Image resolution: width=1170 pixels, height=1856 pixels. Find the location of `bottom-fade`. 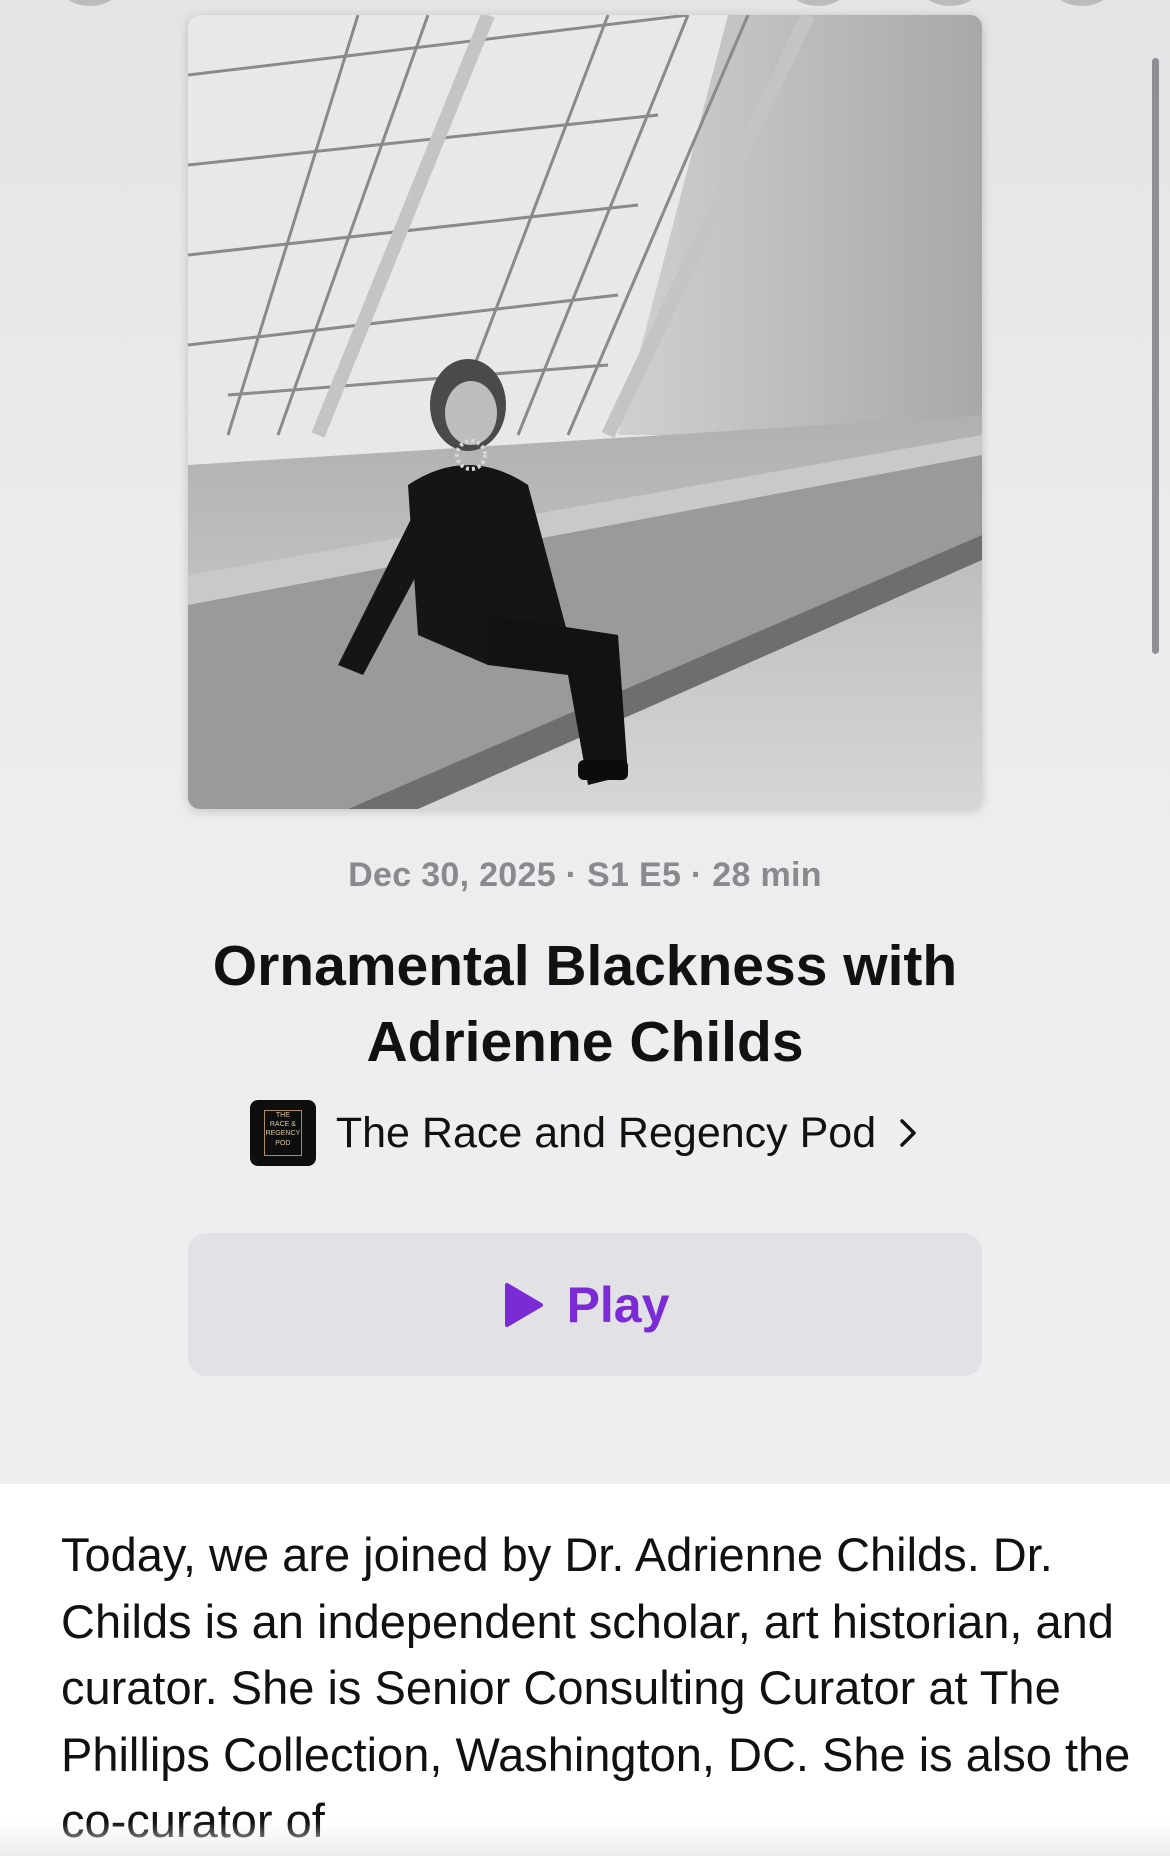

bottom-fade is located at coordinates (585, 1839).